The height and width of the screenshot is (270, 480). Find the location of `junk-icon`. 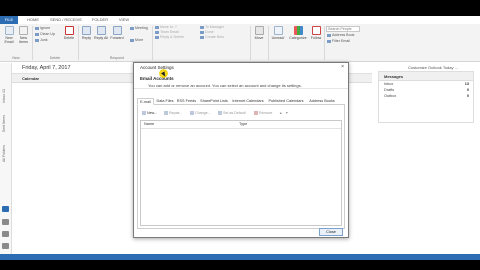

junk-icon is located at coordinates (37, 40).